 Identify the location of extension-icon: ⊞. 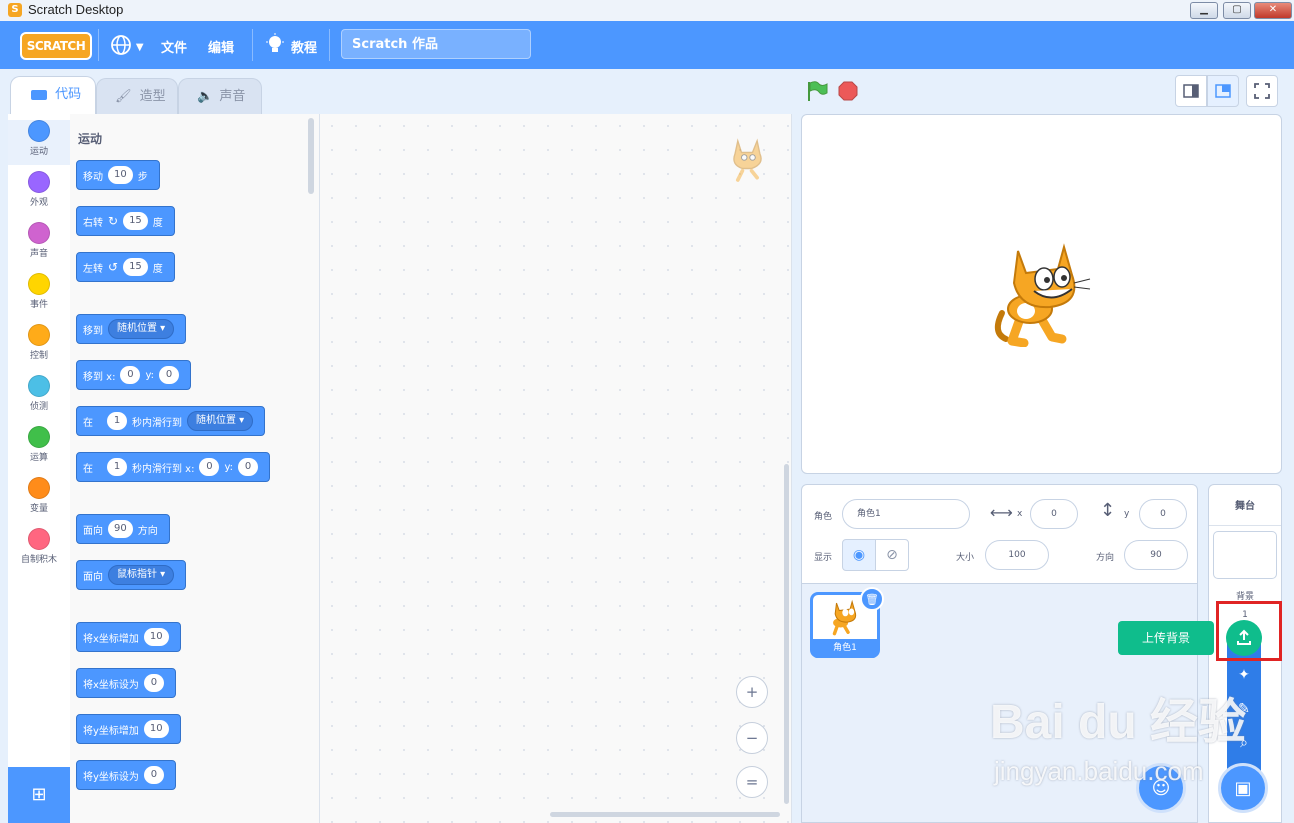
(39, 794).